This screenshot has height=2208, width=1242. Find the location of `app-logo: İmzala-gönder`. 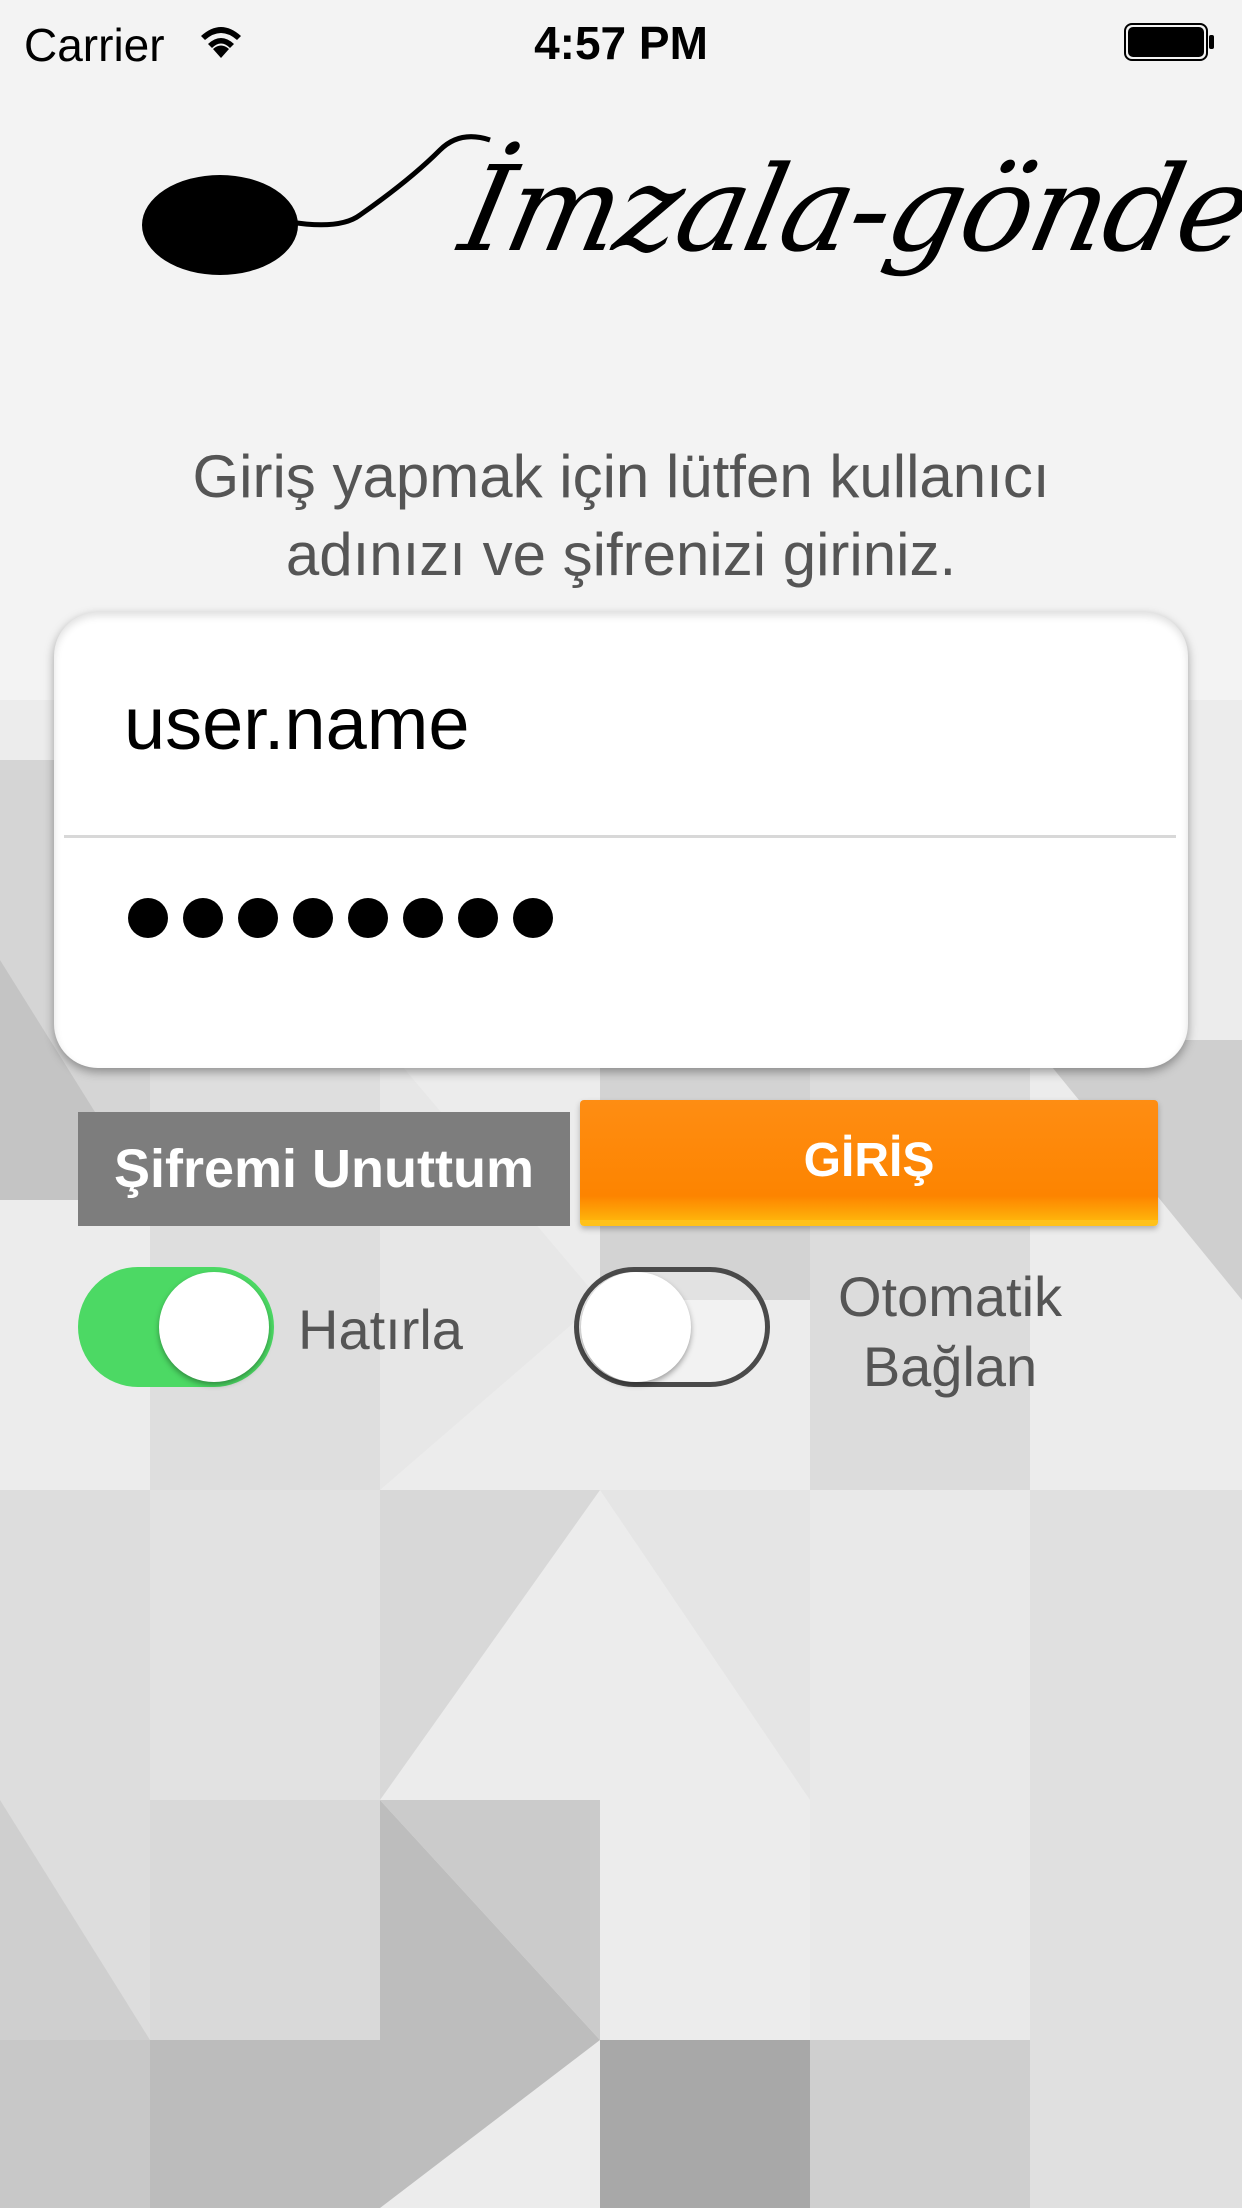

app-logo: İmzala-gönder is located at coordinates (681, 220).